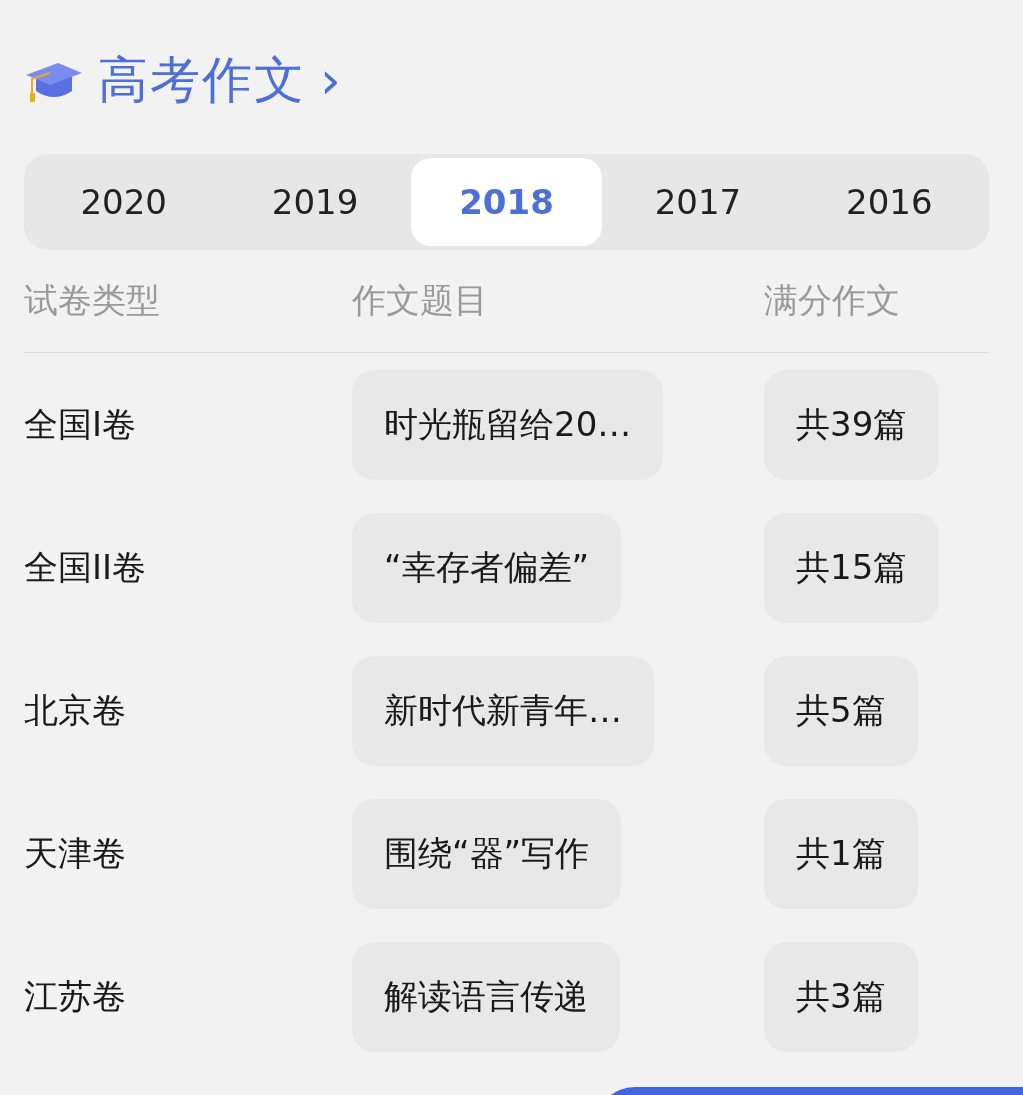 The image size is (1023, 1095). What do you see at coordinates (487, 853) in the screenshot?
I see `essay-topic-button: 围绕“器”写作` at bounding box center [487, 853].